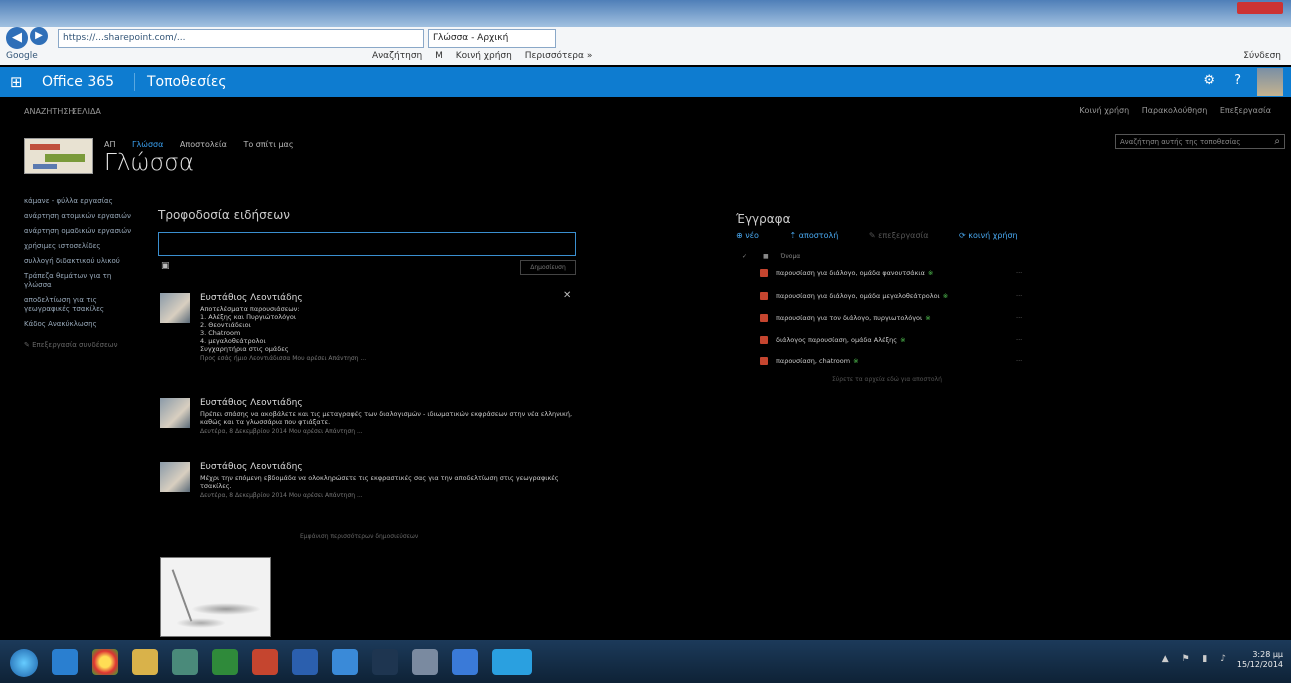 The image size is (1291, 683). What do you see at coordinates (791, 256) in the screenshot?
I see `column-name: Όνομα` at bounding box center [791, 256].